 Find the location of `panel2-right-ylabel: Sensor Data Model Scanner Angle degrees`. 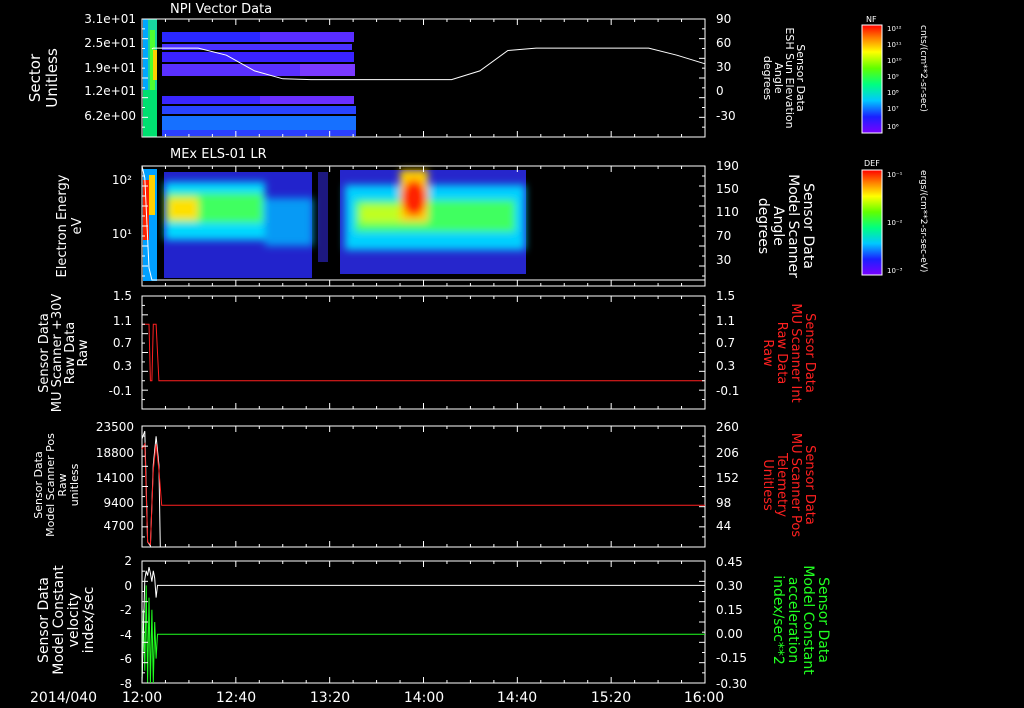

panel2-right-ylabel: Sensor Data Model Scanner Angle degrees is located at coordinates (785, 226).